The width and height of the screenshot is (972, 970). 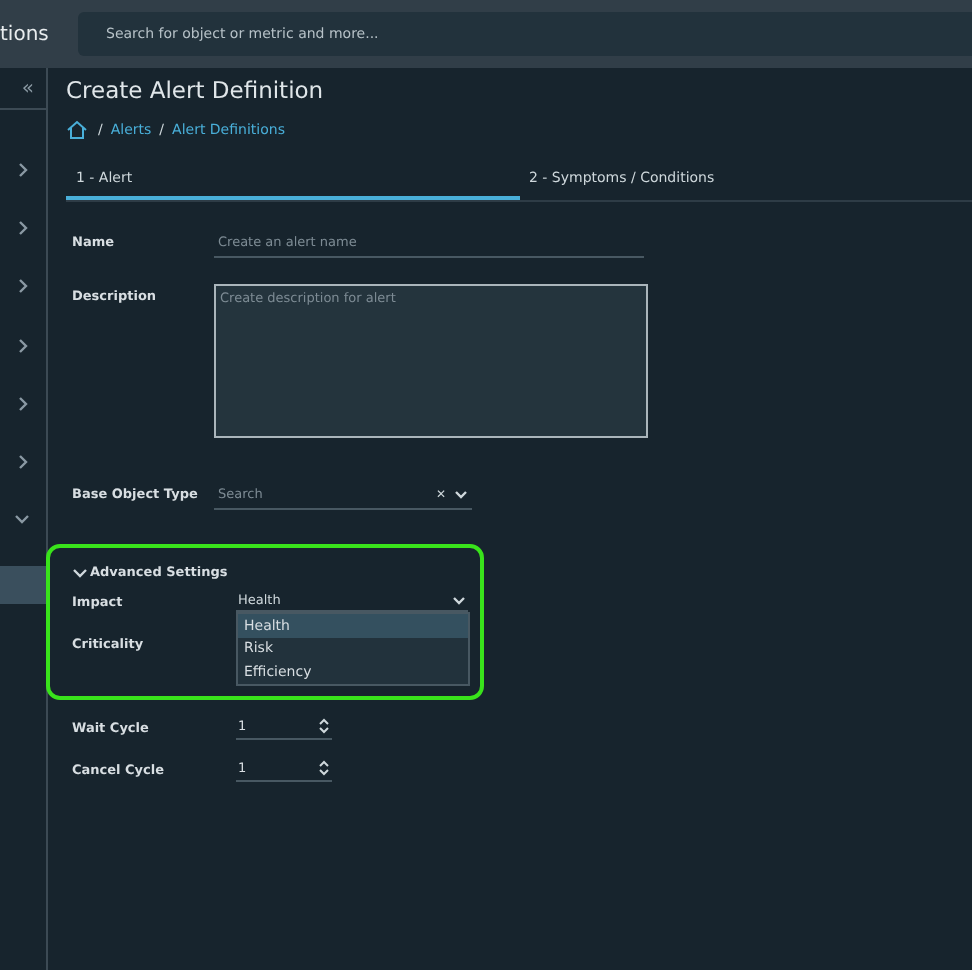 I want to click on page-title: Create Alert Definition, so click(x=196, y=92).